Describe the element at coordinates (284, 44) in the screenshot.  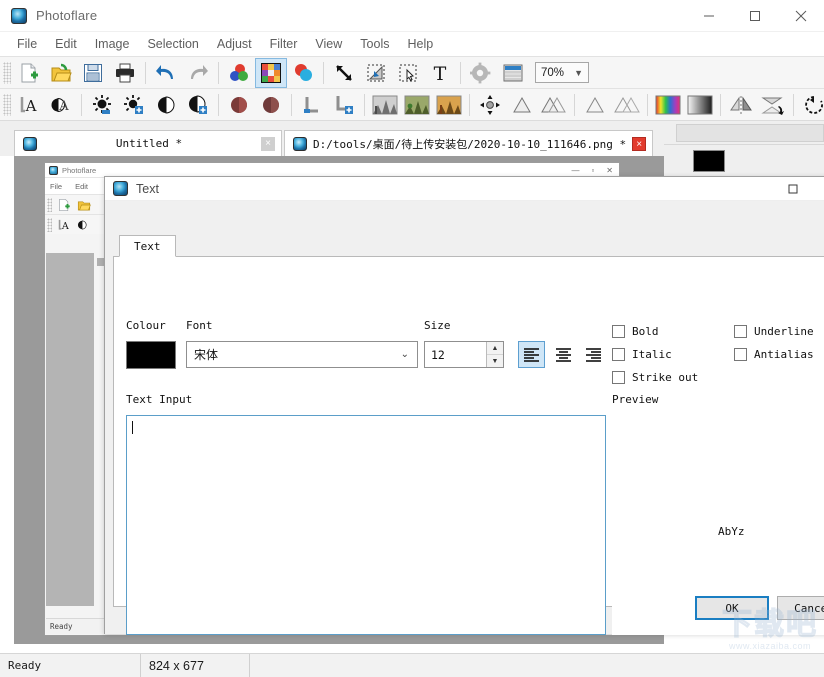
I see `menu-filter: Filter` at that location.